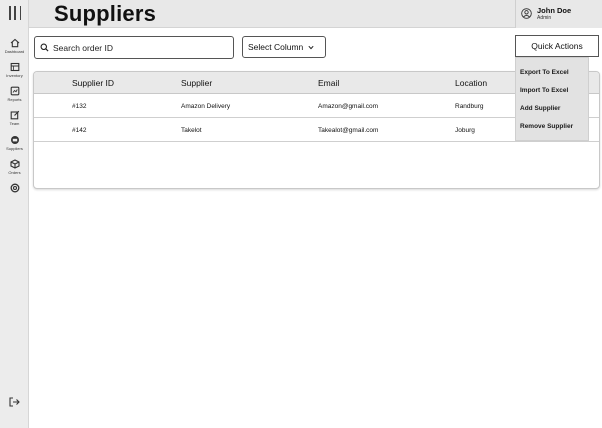 The image size is (602, 428). Describe the element at coordinates (14, 148) in the screenshot. I see `sidebar-item-label: Suppliers` at that location.